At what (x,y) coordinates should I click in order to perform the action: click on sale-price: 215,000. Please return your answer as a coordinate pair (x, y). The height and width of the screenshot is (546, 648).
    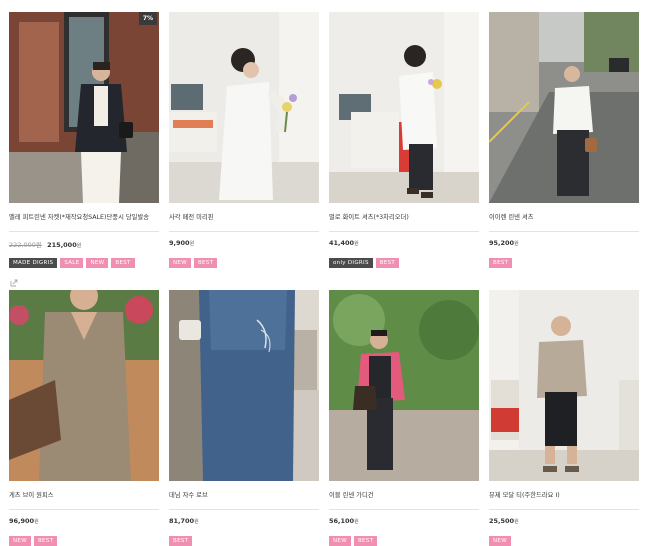
    Looking at the image, I should click on (62, 245).